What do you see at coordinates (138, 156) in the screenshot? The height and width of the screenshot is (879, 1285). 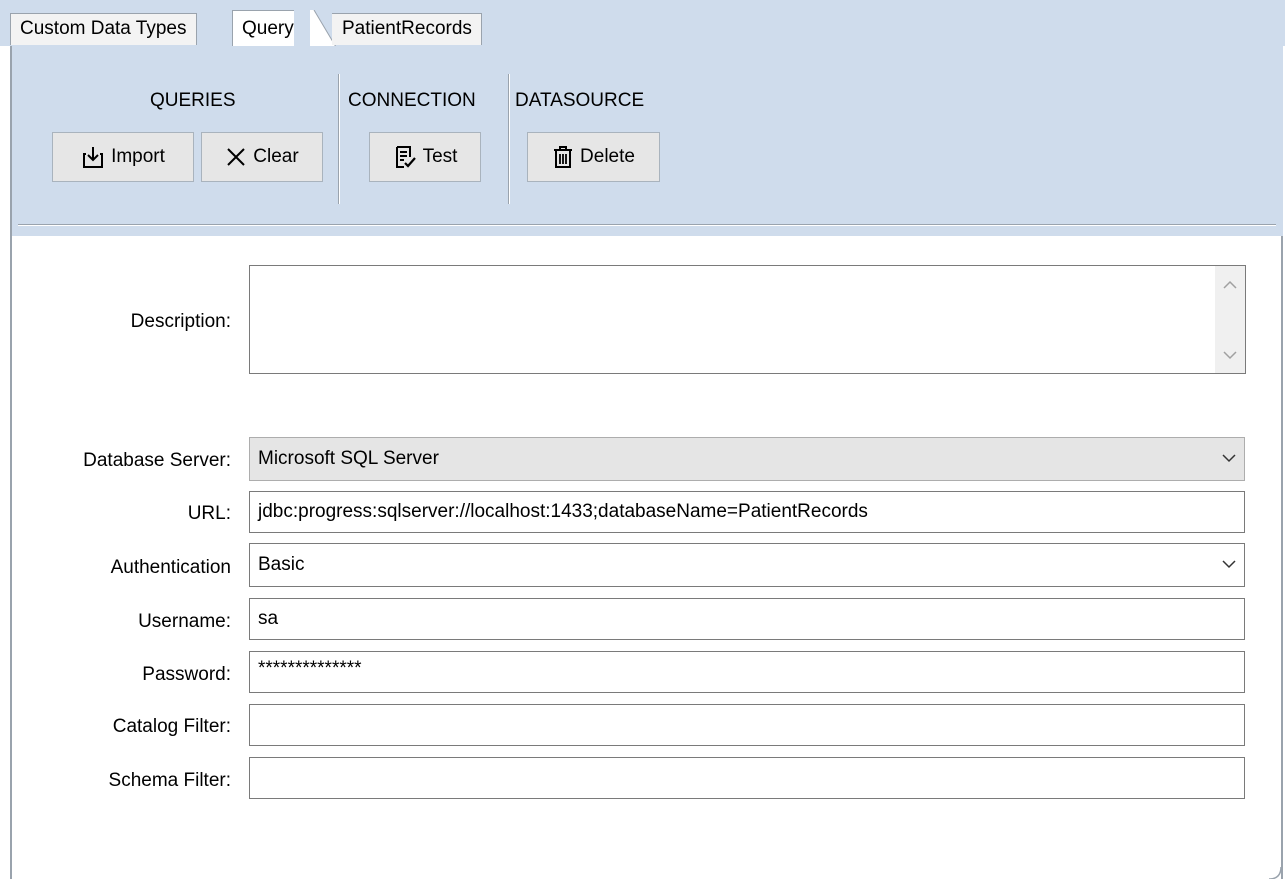 I see `import-label: Import` at bounding box center [138, 156].